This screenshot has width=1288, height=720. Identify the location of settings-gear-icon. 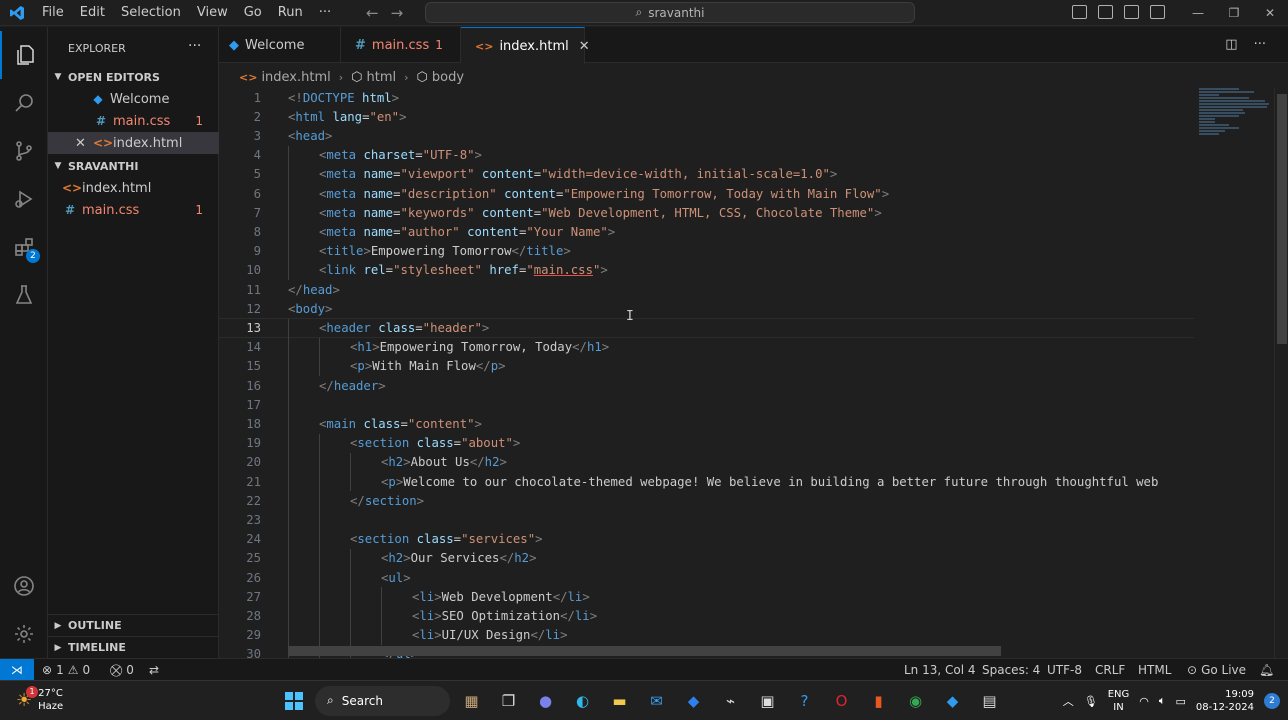
(24, 634).